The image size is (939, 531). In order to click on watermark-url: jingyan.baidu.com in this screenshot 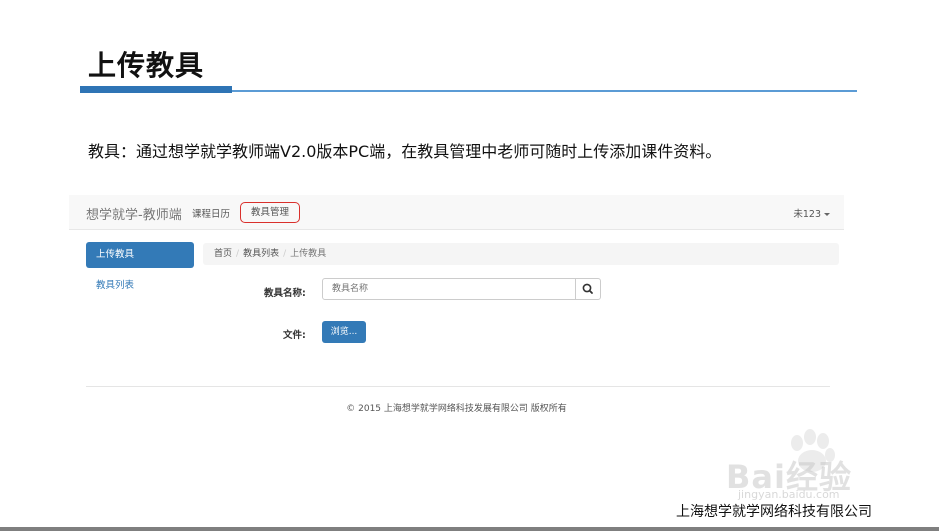, I will do `click(789, 494)`.